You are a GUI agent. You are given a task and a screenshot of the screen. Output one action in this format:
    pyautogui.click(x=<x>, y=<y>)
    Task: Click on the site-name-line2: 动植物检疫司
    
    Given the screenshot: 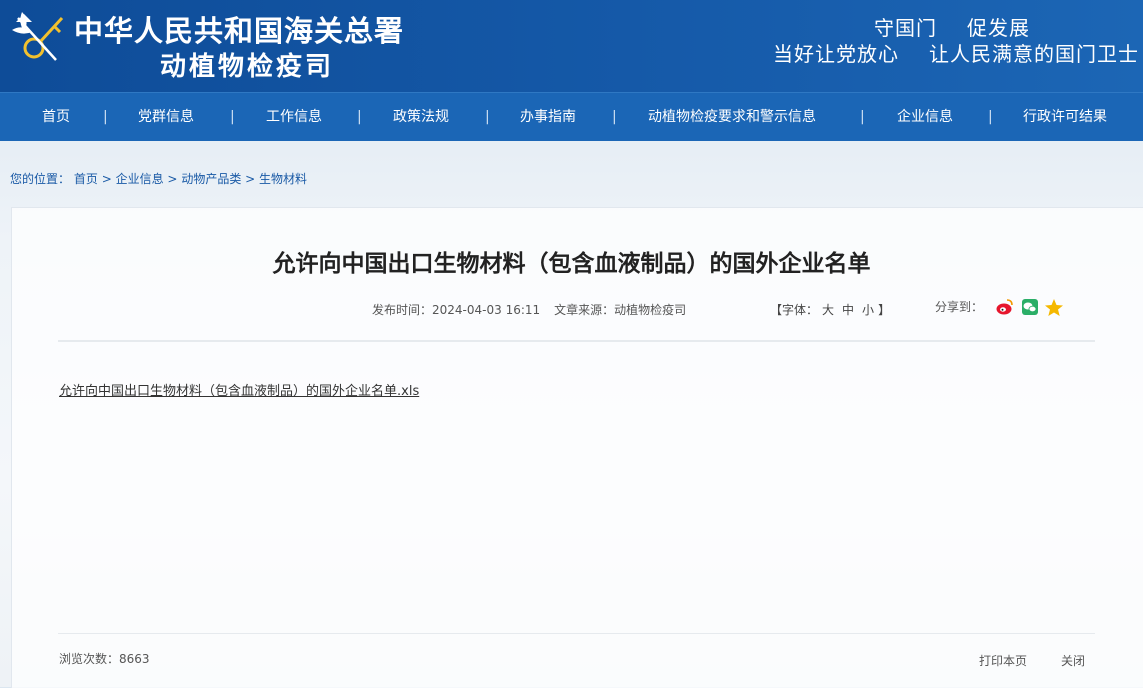 What is the action you would take?
    pyautogui.click(x=247, y=67)
    